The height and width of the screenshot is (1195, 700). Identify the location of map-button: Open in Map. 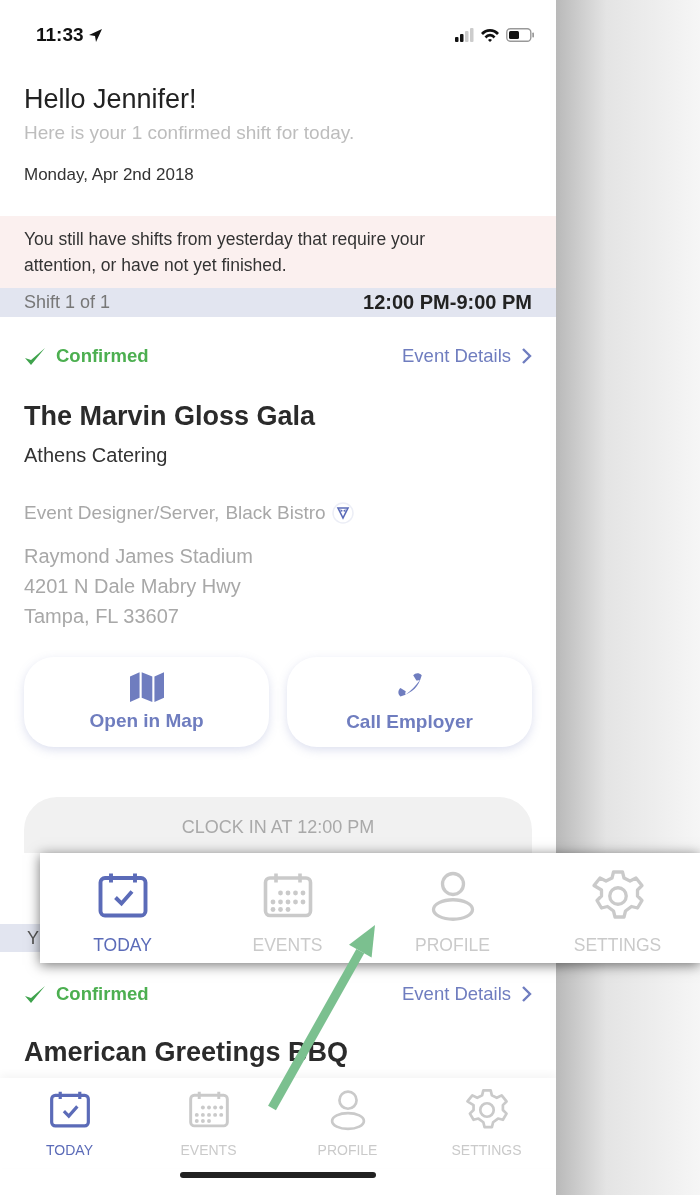
(146, 702).